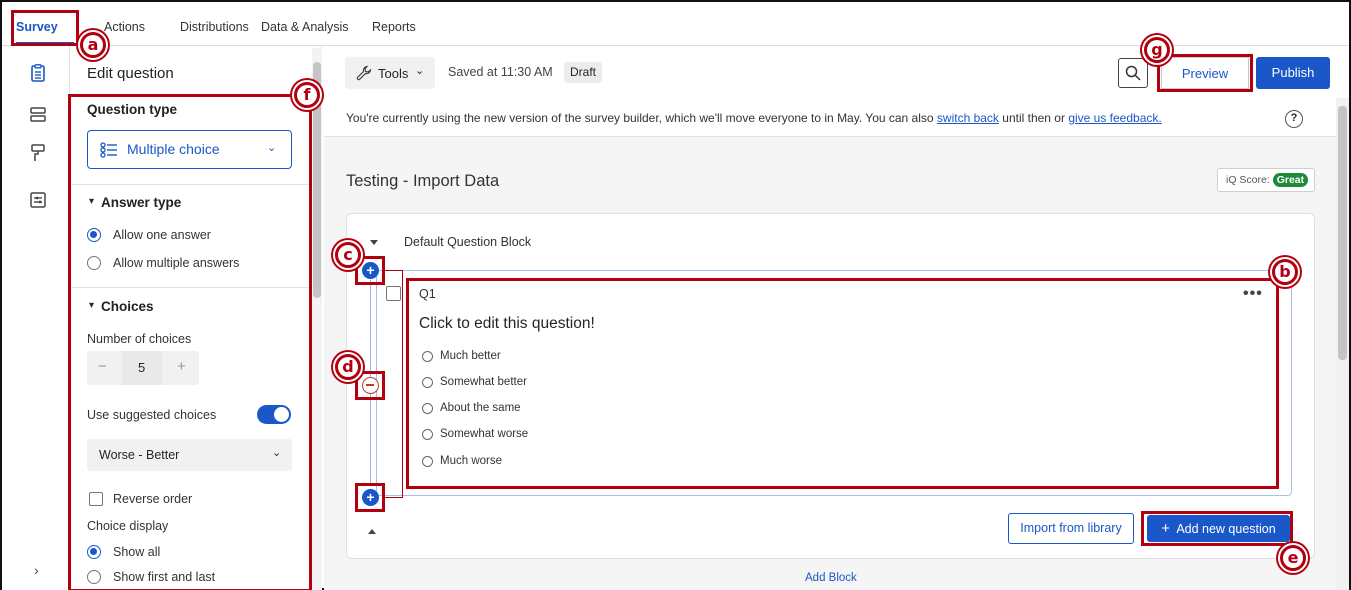 This screenshot has height=590, width=1351. What do you see at coordinates (968, 118) in the screenshot?
I see `switch-back-link: switch back` at bounding box center [968, 118].